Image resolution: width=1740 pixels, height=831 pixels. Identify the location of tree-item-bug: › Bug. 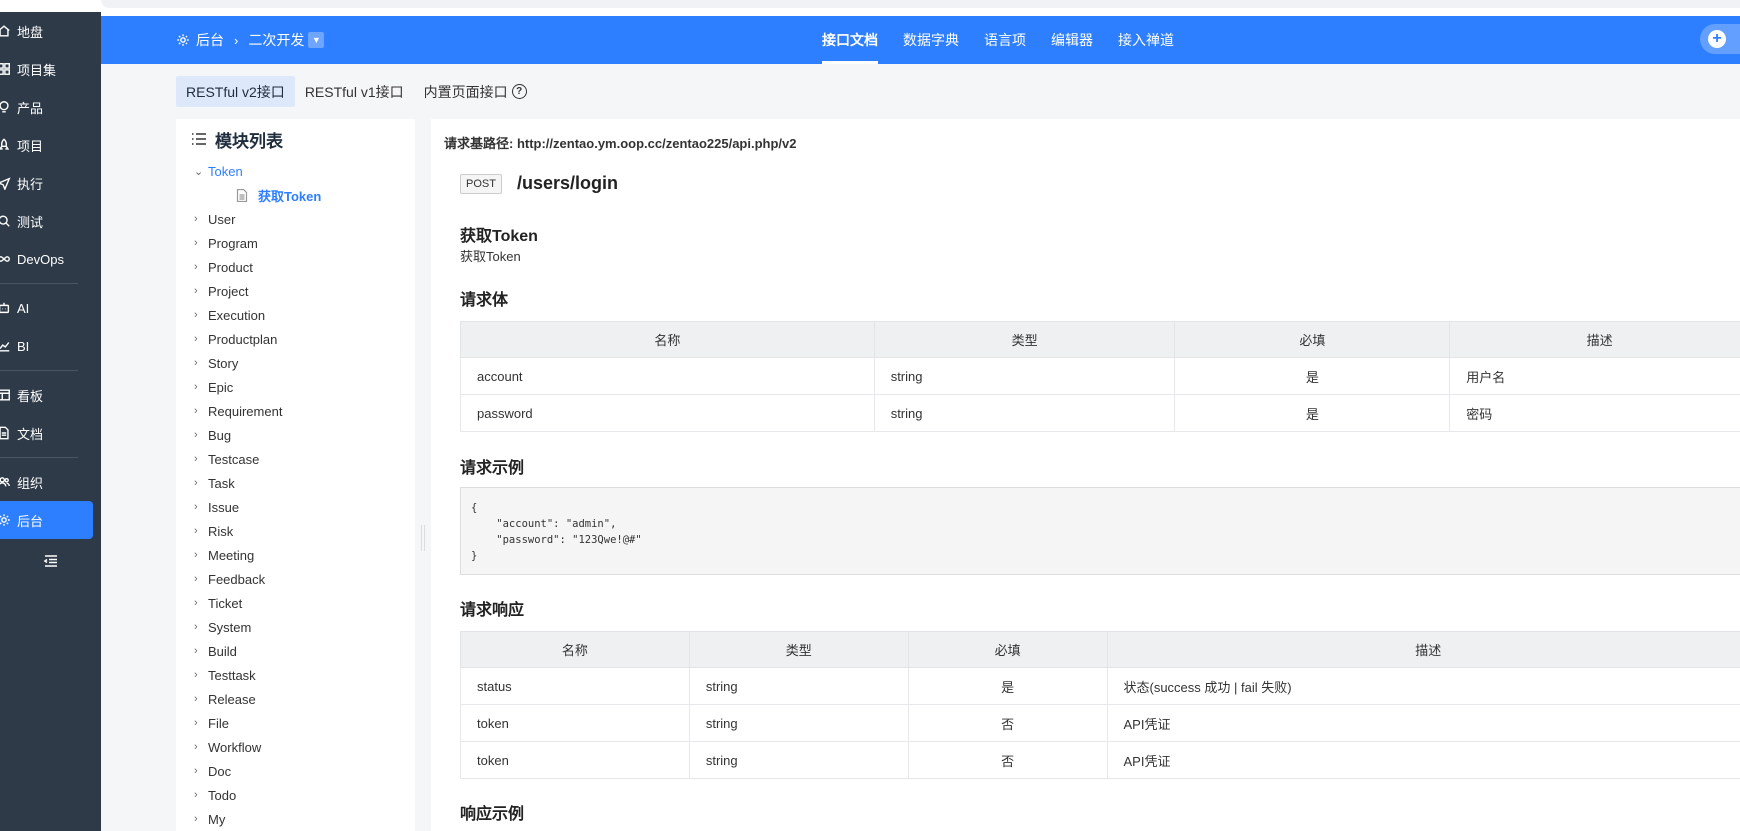
(304, 435).